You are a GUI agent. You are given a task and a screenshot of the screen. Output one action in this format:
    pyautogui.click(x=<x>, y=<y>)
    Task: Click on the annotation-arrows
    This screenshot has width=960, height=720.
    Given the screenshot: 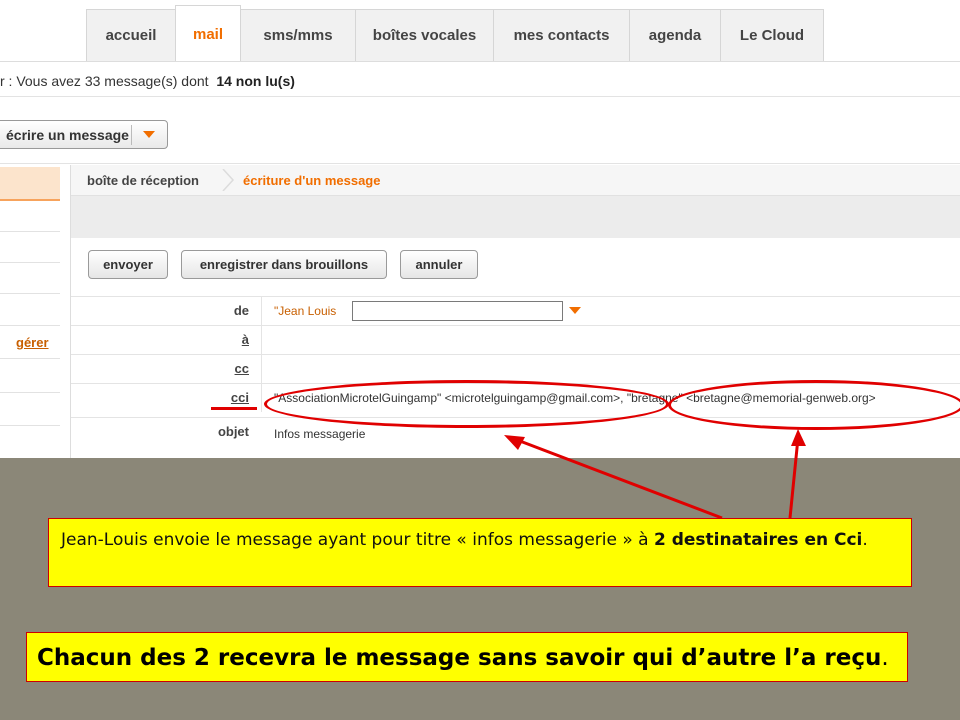 What is the action you would take?
    pyautogui.click(x=655, y=474)
    